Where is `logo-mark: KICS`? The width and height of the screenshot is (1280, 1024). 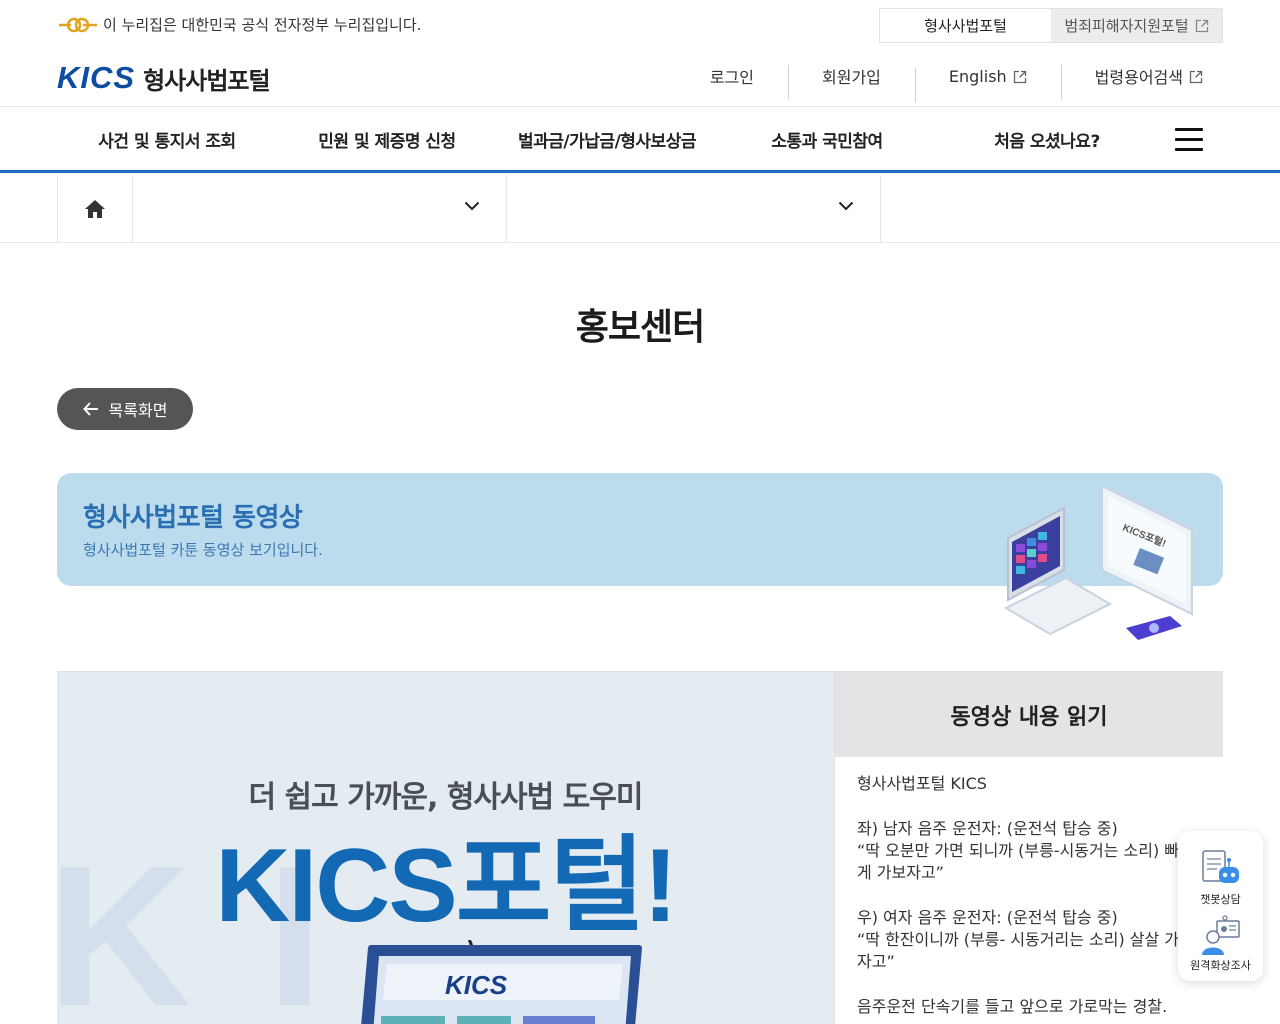
logo-mark: KICS is located at coordinates (96, 77).